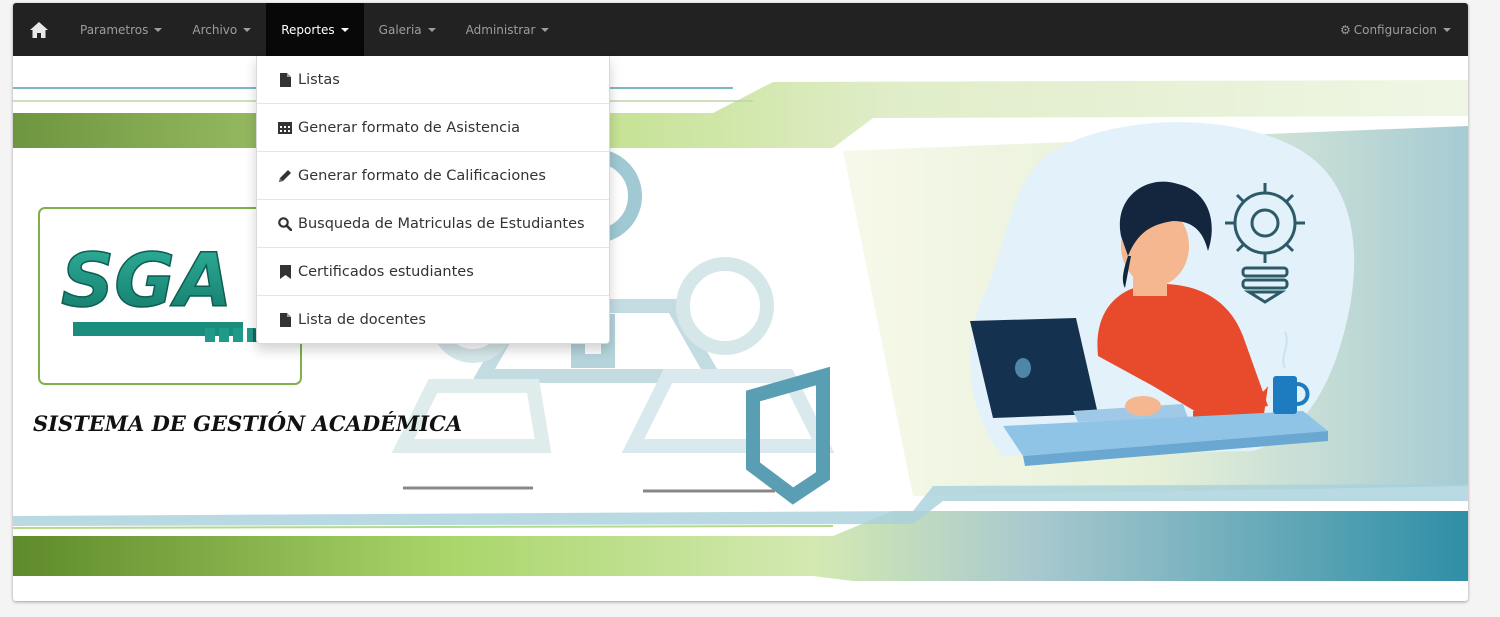  Describe the element at coordinates (433, 319) in the screenshot. I see `menu-item-lista-docentes: Lista de docentes` at that location.